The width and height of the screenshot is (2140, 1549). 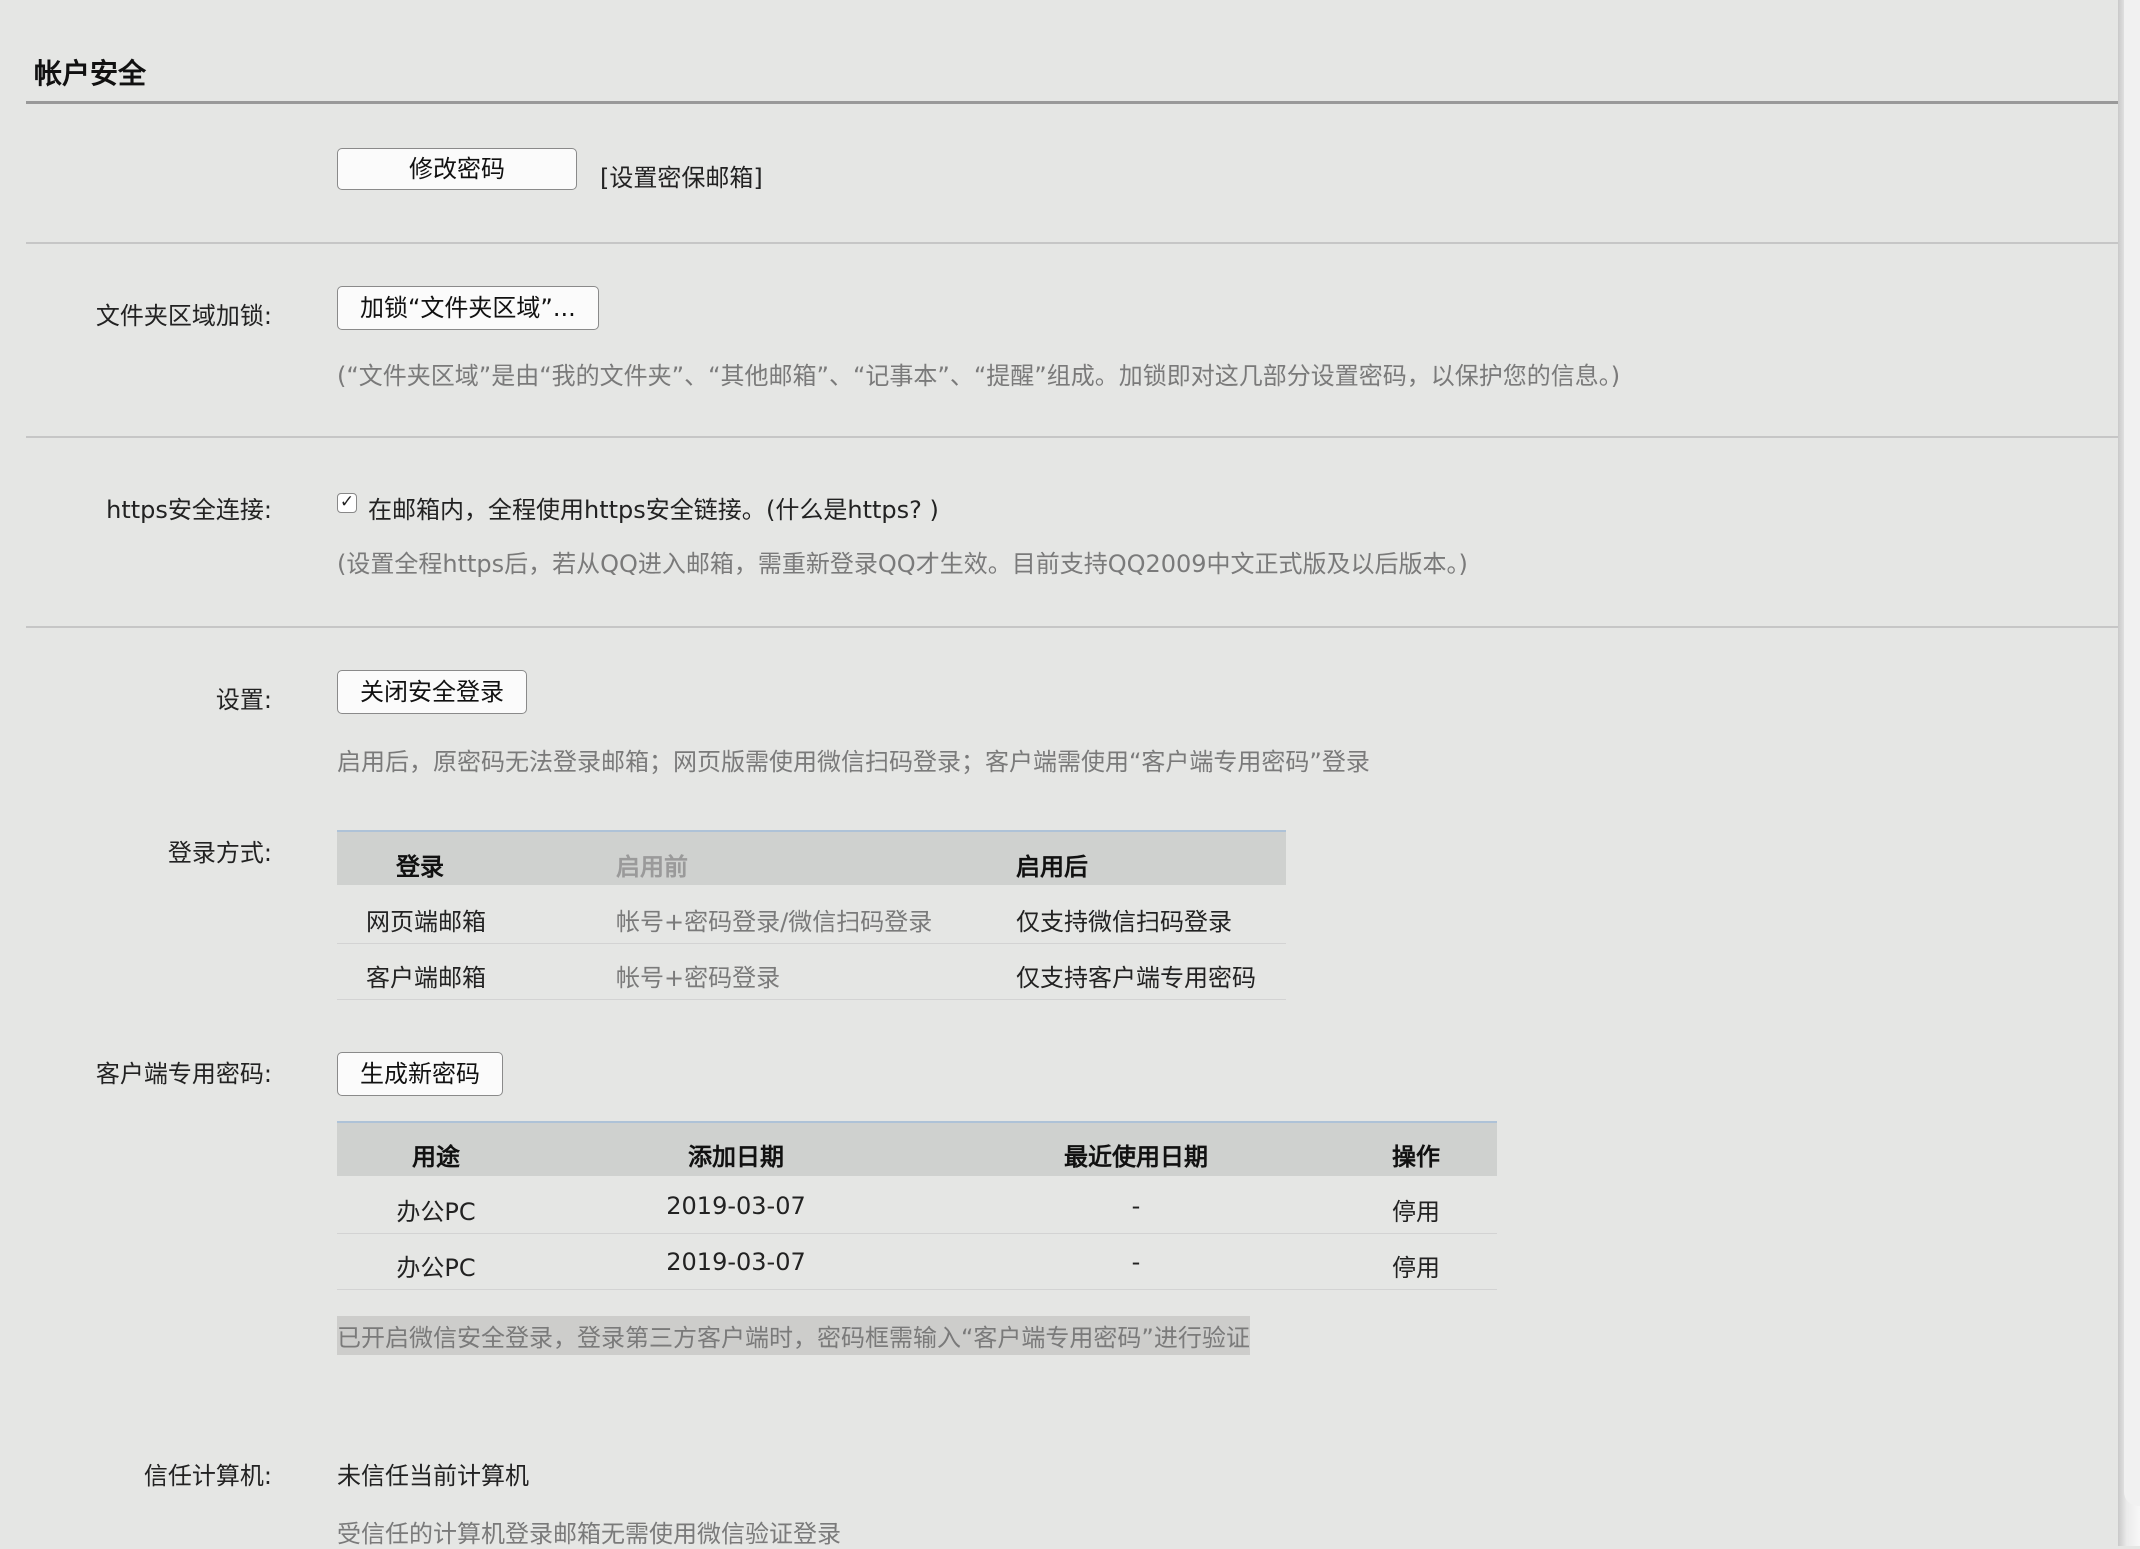 I want to click on col-before: 启用前, so click(x=652, y=867).